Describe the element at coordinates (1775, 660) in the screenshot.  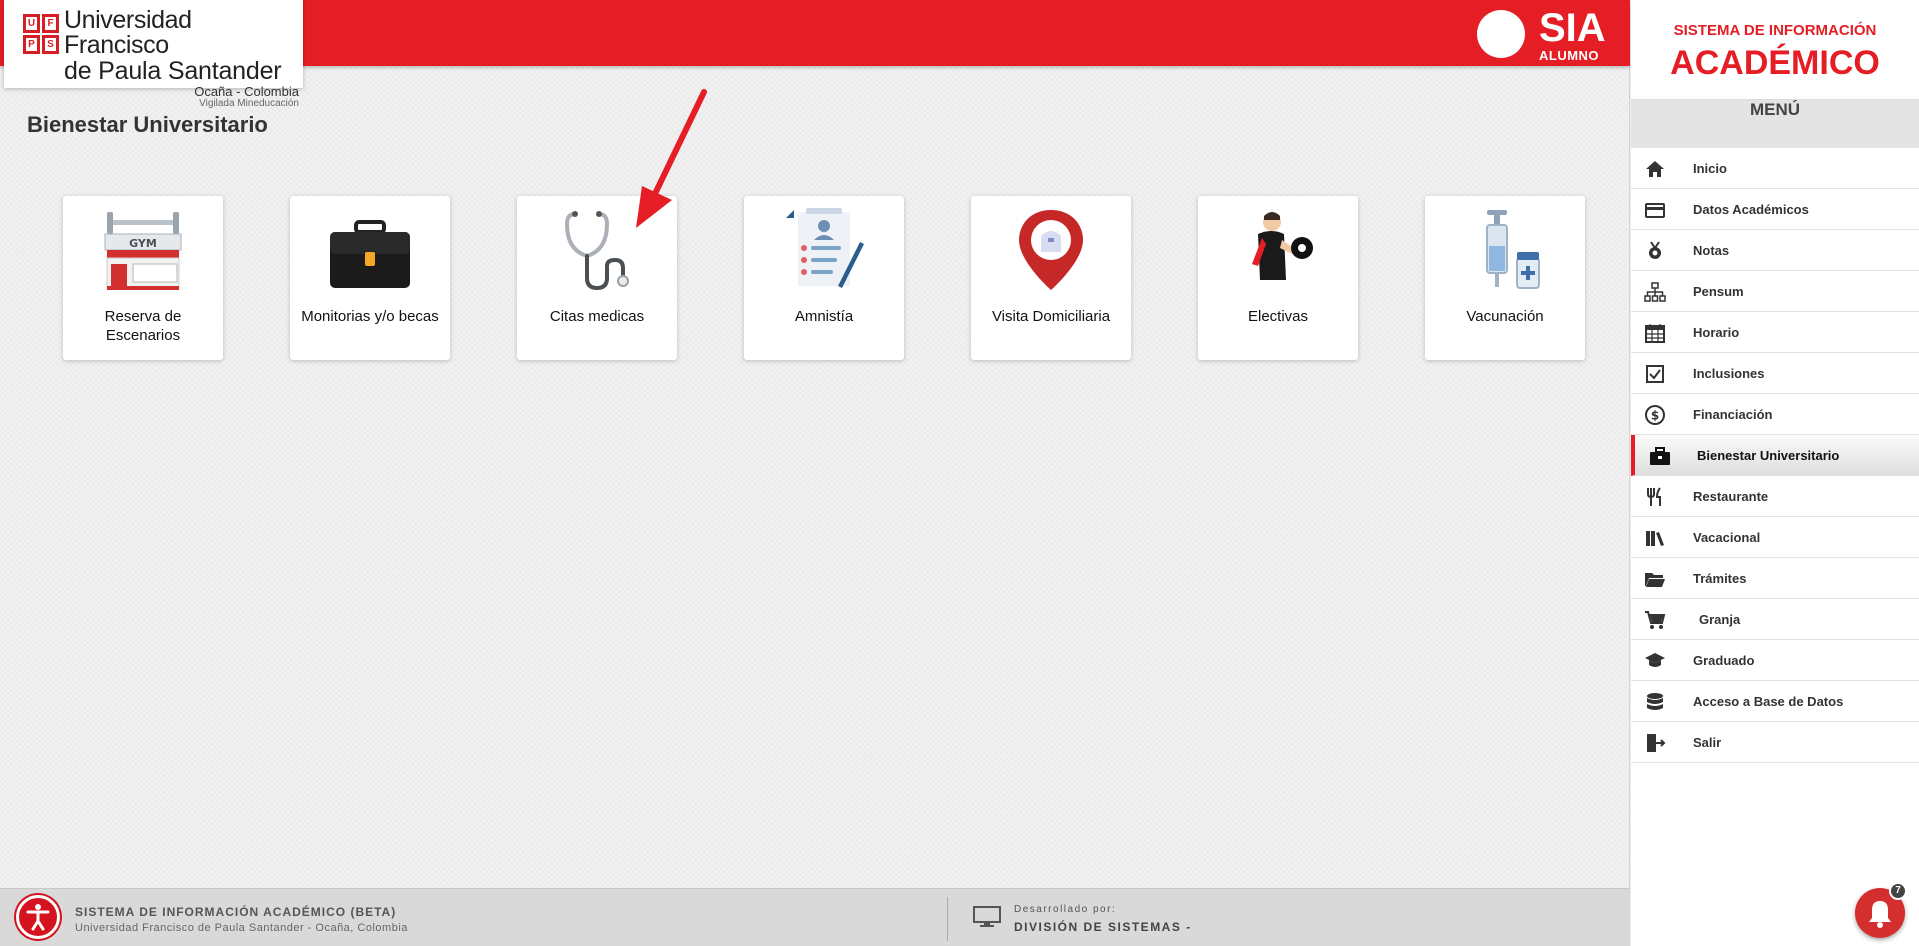
I see `sidebar-item-graduado: Graduado` at that location.